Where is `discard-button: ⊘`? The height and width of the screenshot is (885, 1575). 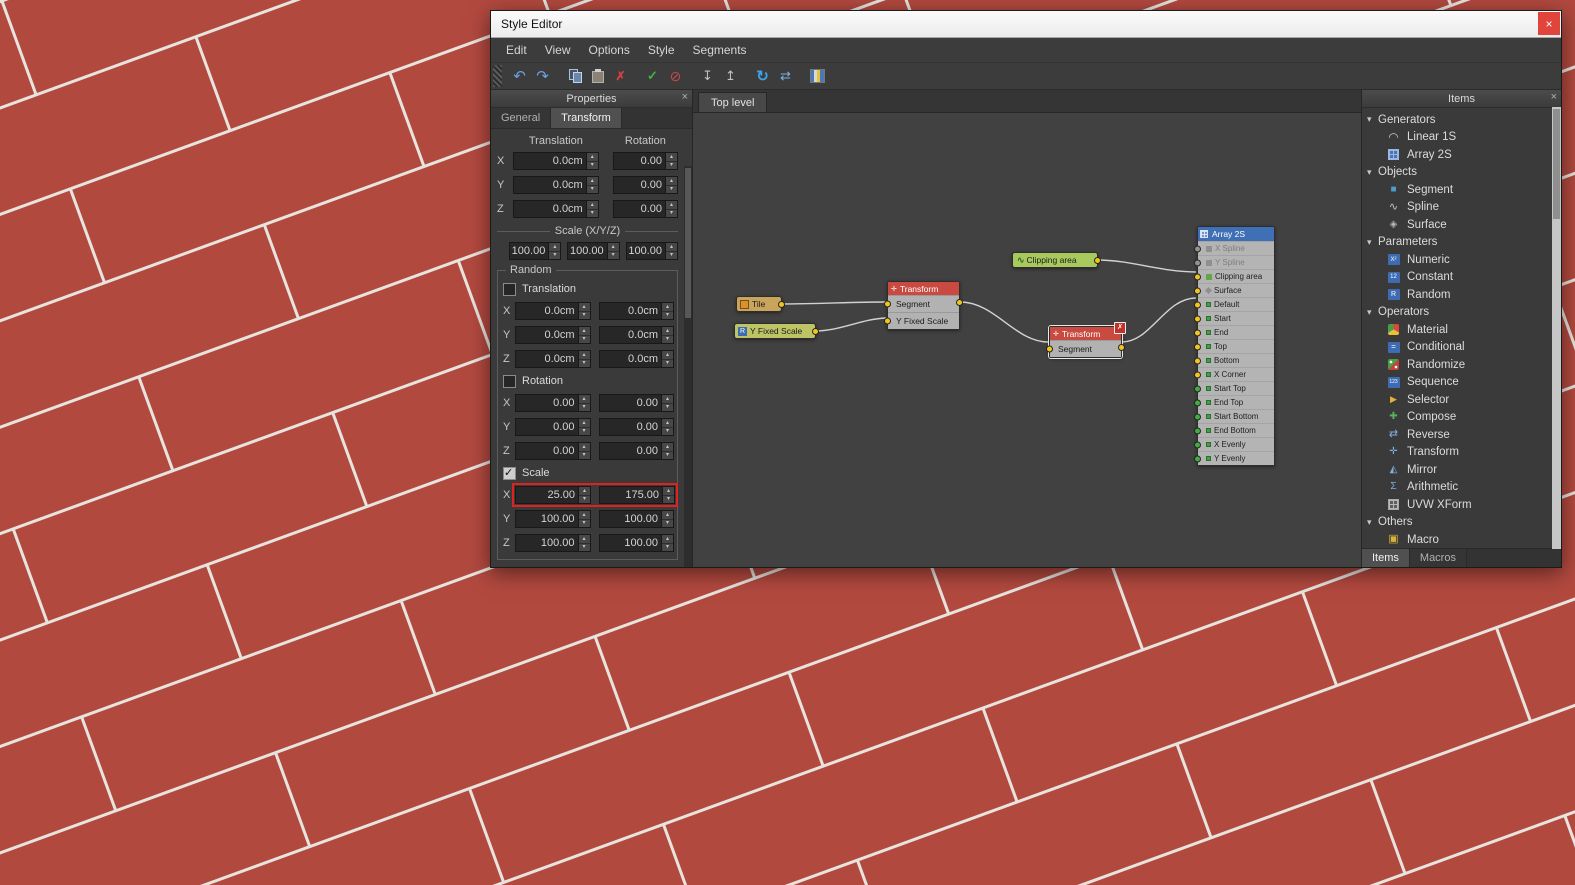 discard-button: ⊘ is located at coordinates (675, 76).